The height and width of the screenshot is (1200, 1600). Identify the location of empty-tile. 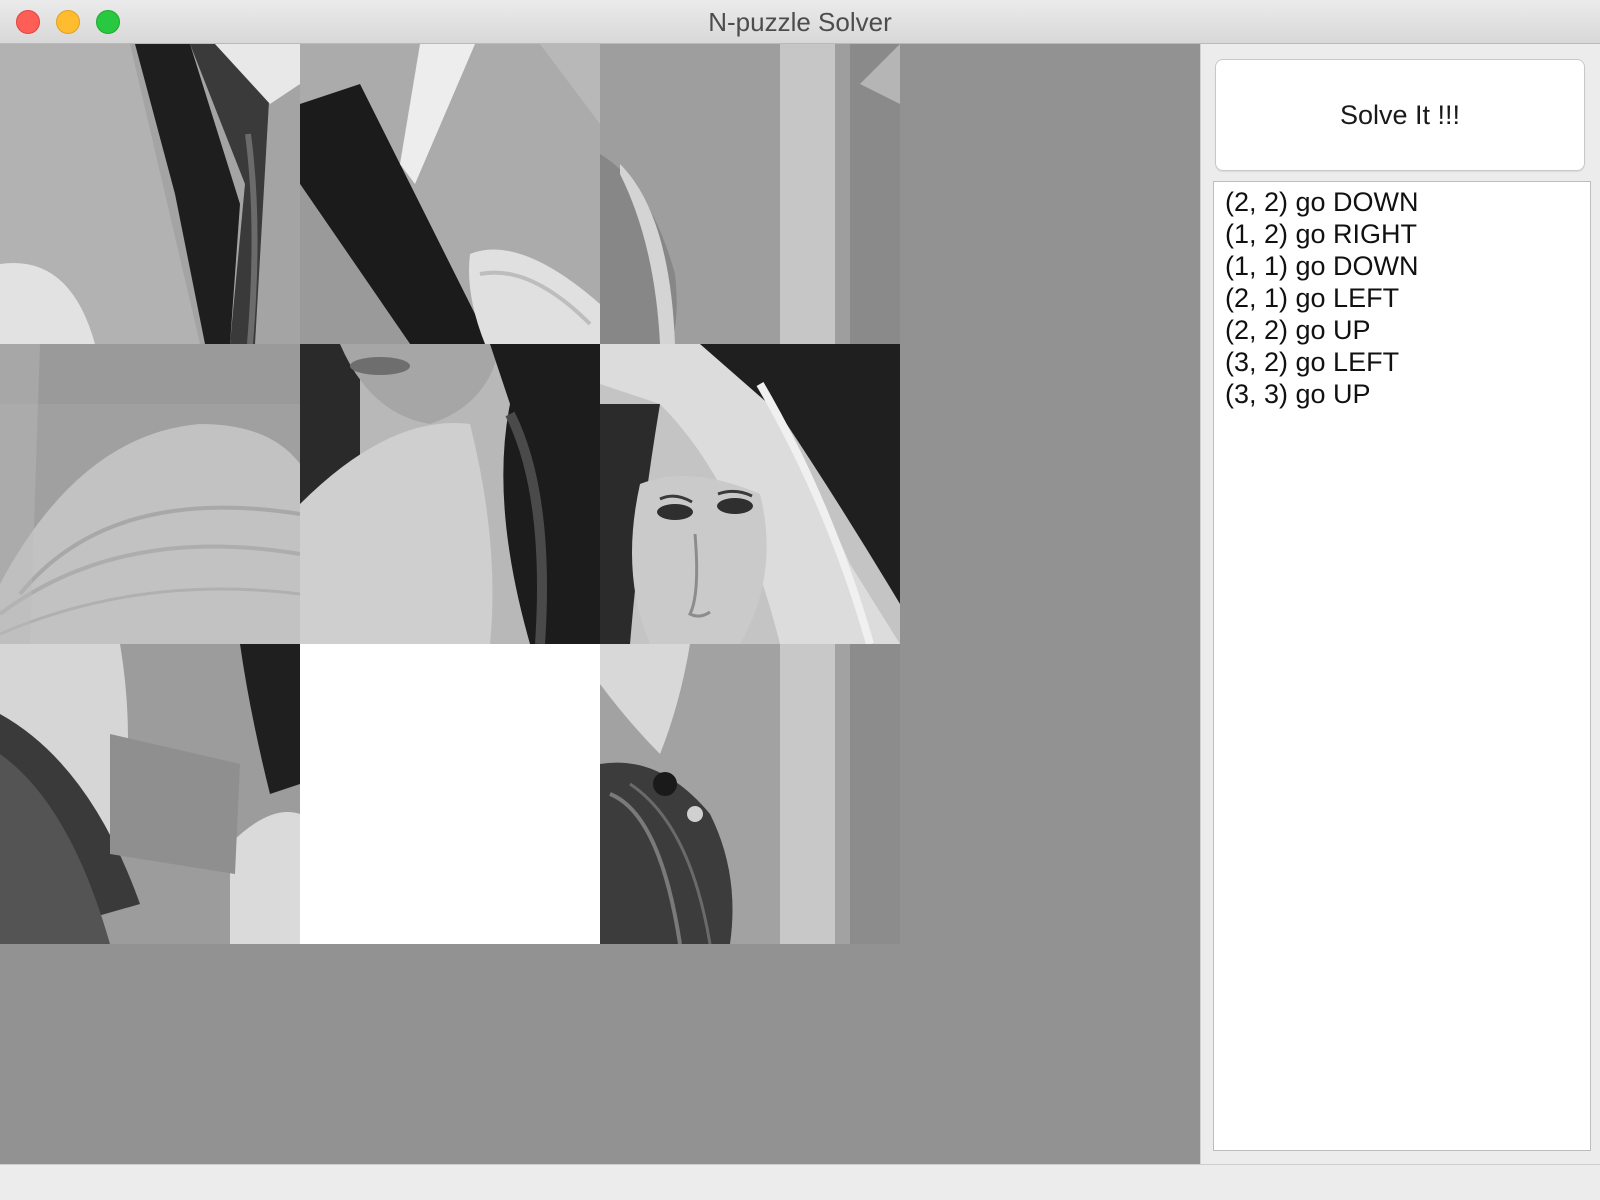
(450, 794).